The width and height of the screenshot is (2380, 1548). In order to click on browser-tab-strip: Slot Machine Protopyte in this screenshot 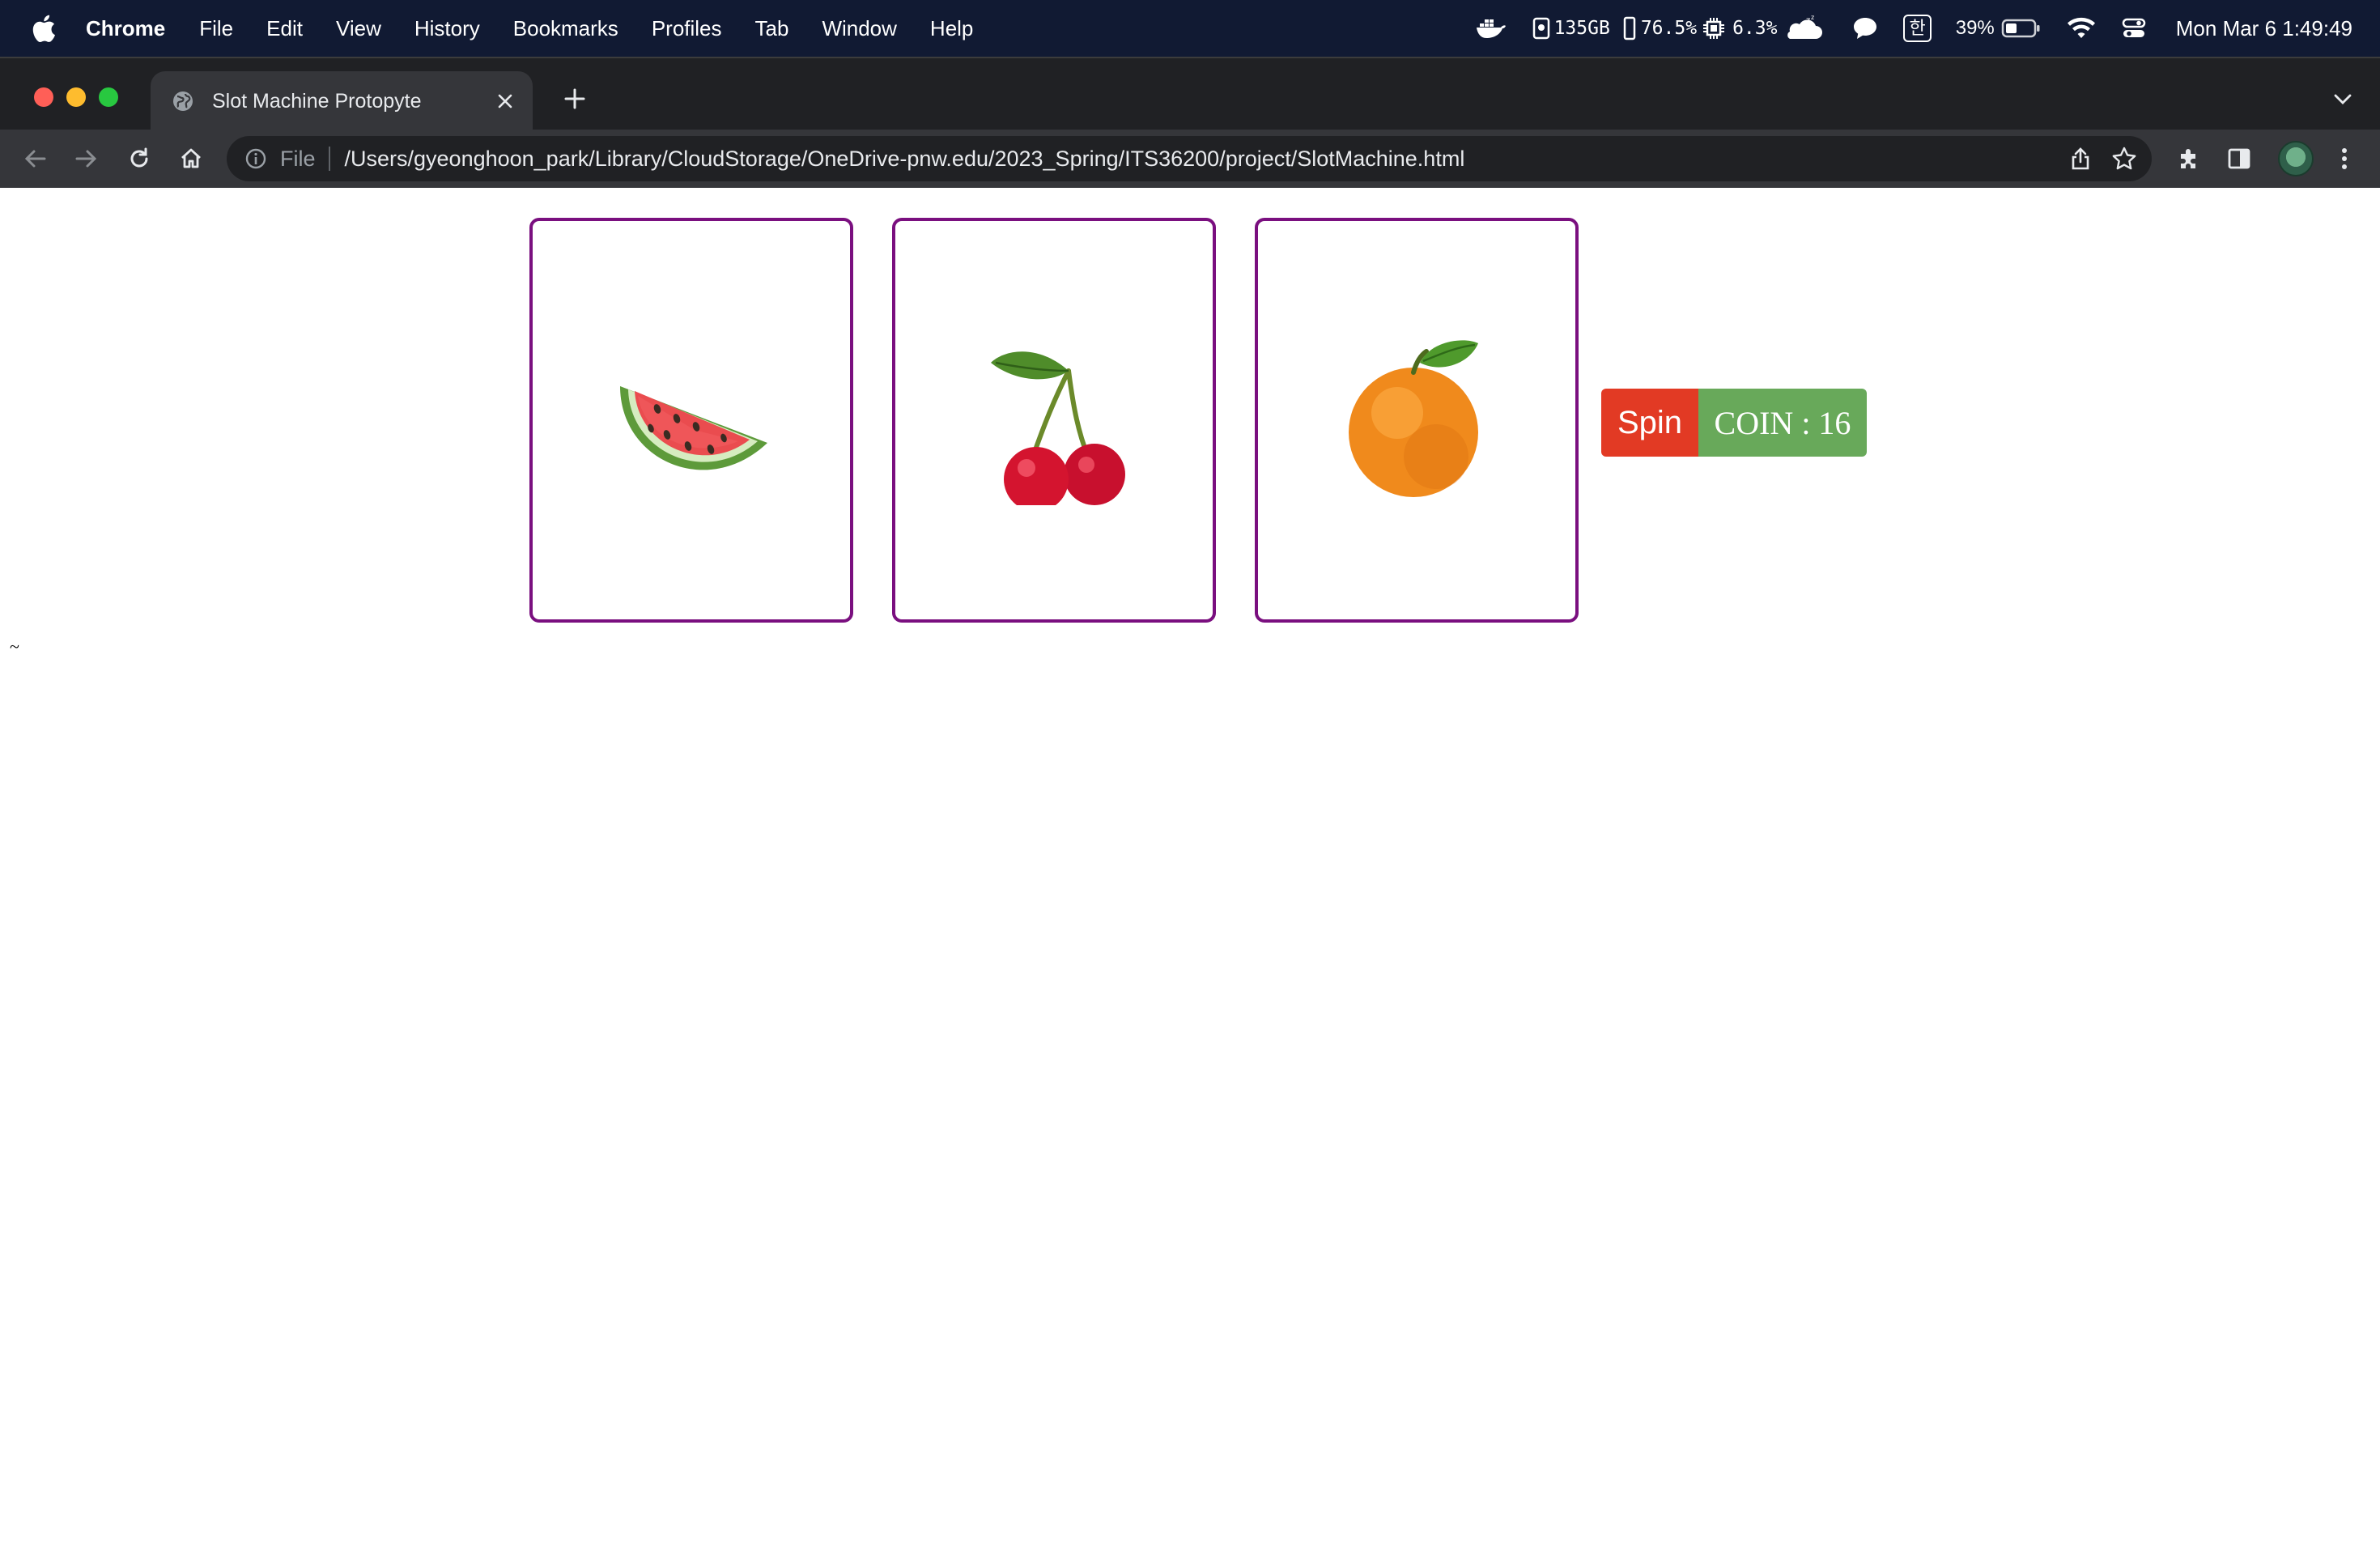, I will do `click(1190, 94)`.